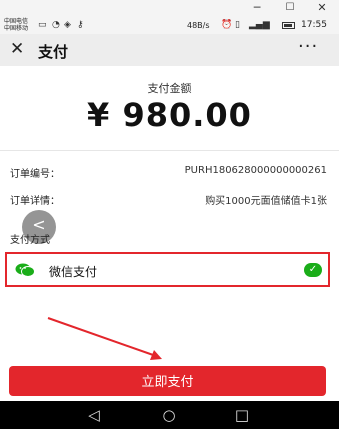 The height and width of the screenshot is (429, 339). I want to click on annotation-arrow, so click(104, 338).